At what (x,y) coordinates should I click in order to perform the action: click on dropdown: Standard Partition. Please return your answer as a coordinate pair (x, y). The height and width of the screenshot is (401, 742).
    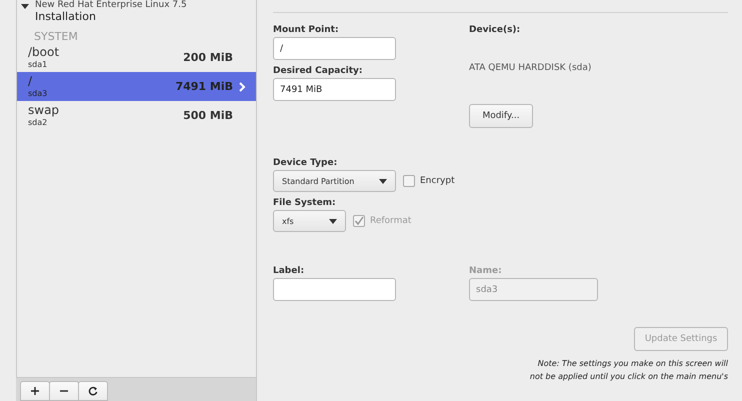
    Looking at the image, I should click on (334, 181).